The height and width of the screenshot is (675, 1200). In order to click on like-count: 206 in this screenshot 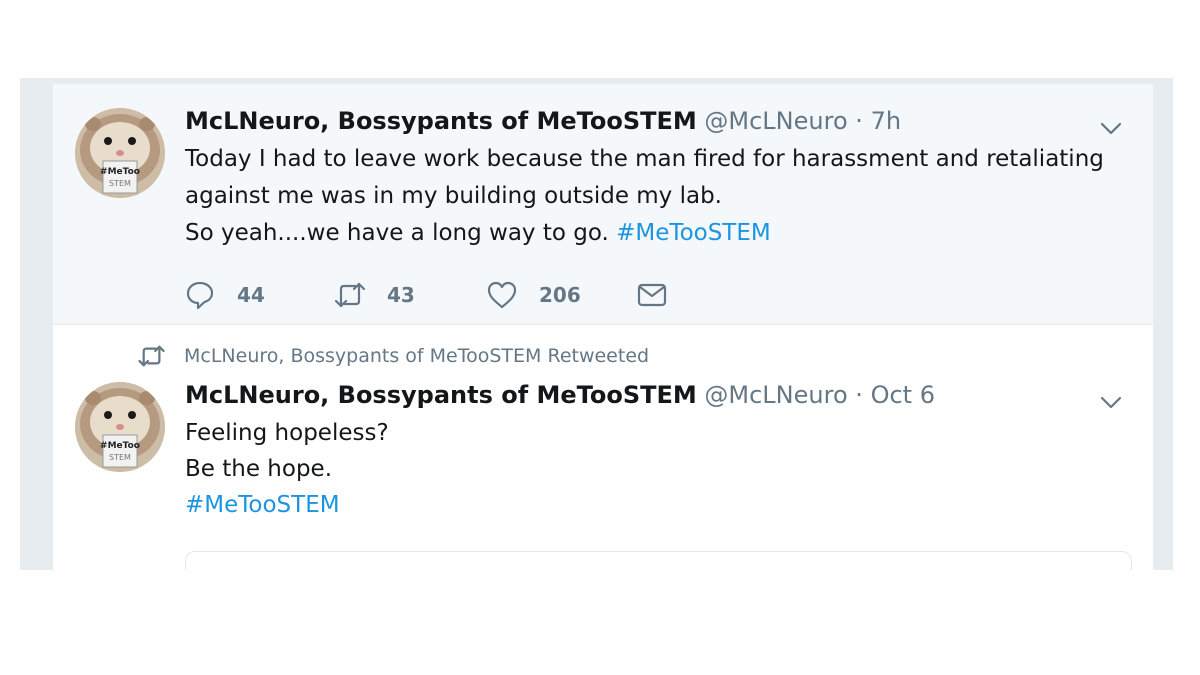, I will do `click(560, 295)`.